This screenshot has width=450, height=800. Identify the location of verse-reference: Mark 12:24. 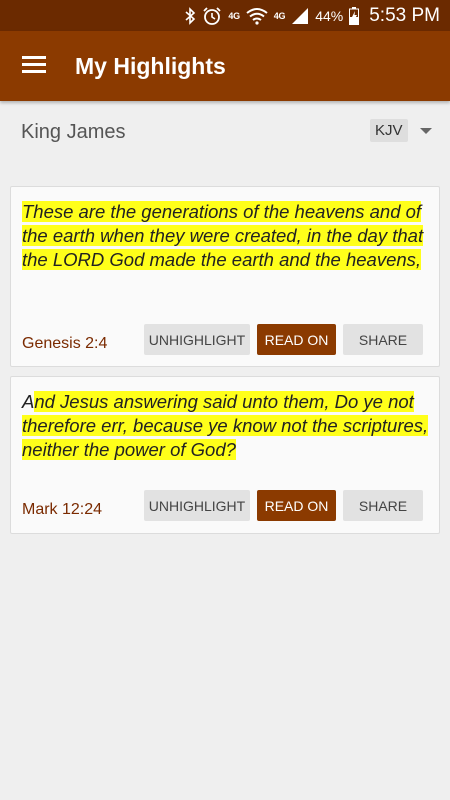
(62, 510).